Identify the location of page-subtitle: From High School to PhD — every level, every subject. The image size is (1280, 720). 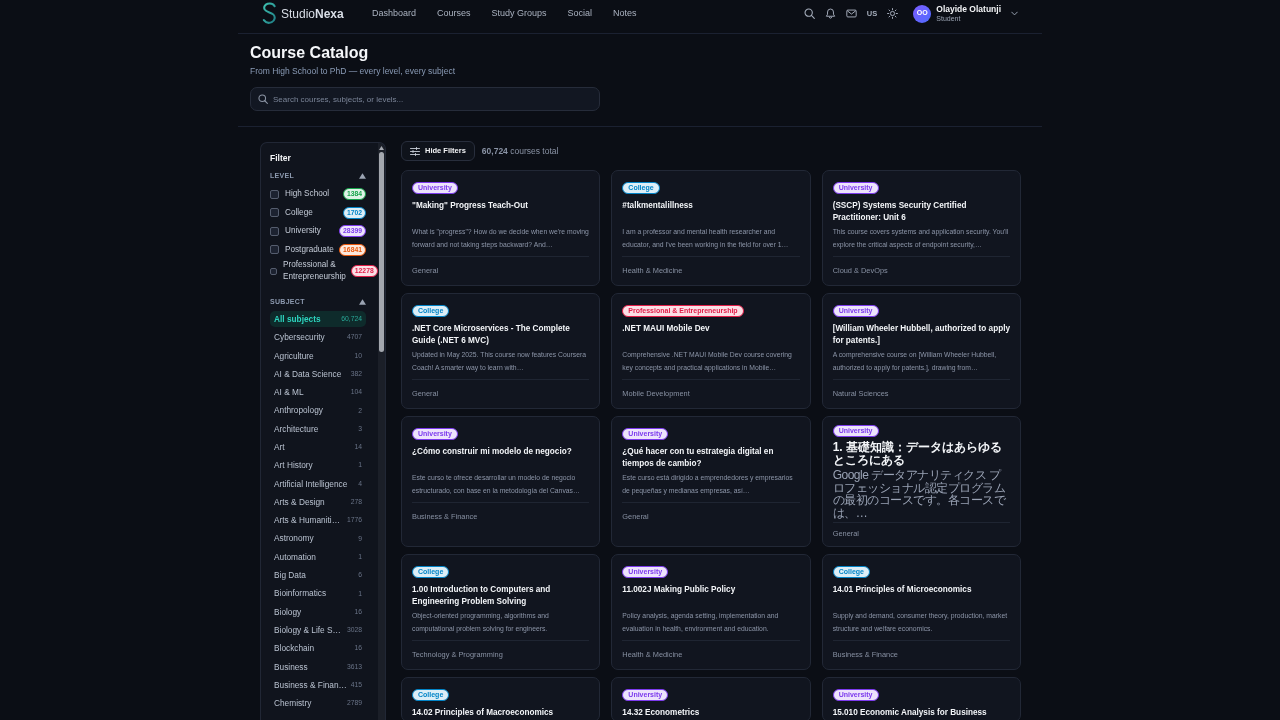
(353, 71).